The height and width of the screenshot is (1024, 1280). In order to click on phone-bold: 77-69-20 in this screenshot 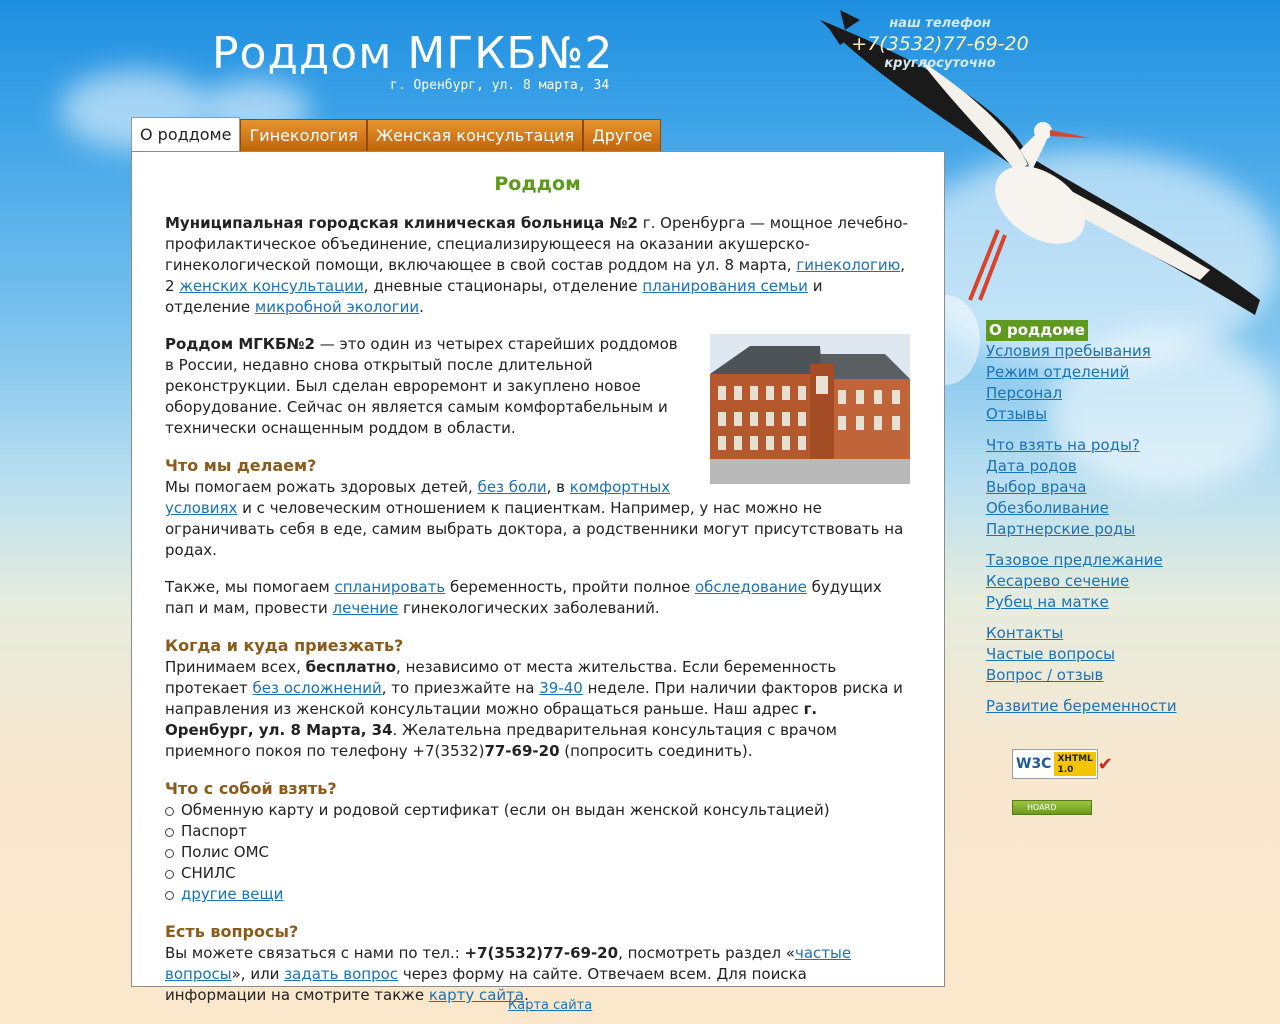, I will do `click(522, 751)`.